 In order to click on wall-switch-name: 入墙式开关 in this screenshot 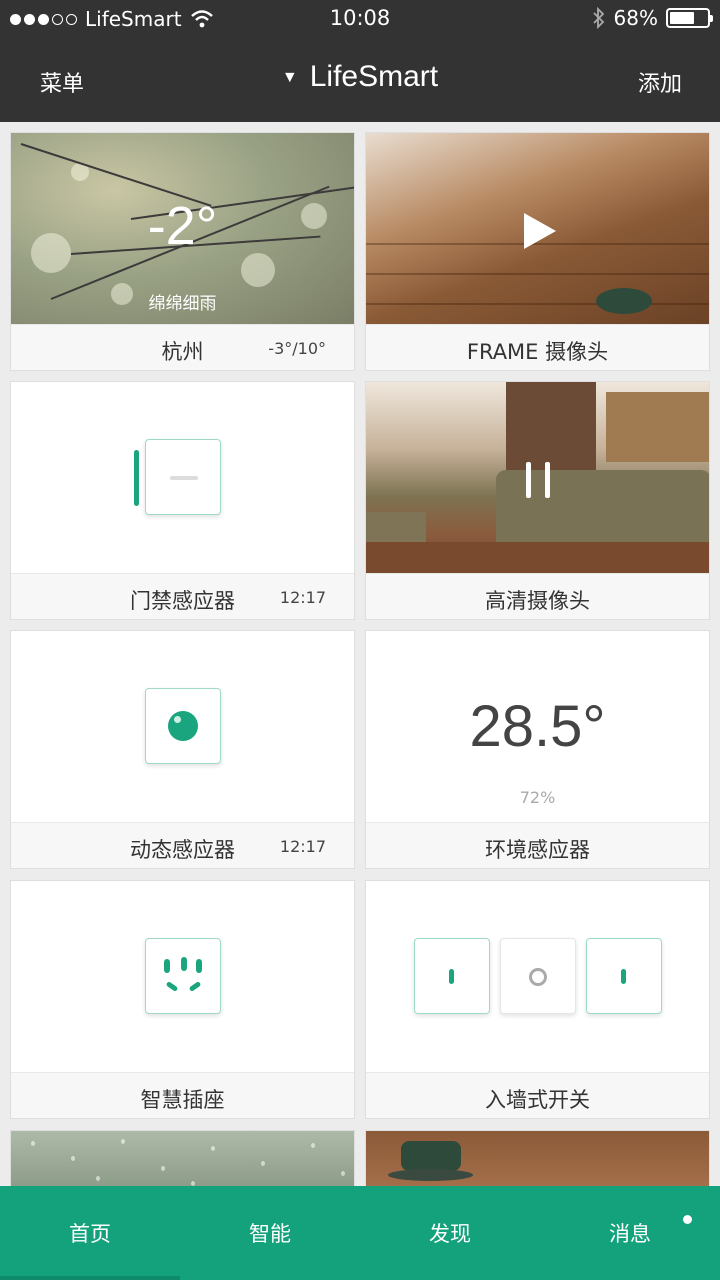, I will do `click(537, 1100)`.